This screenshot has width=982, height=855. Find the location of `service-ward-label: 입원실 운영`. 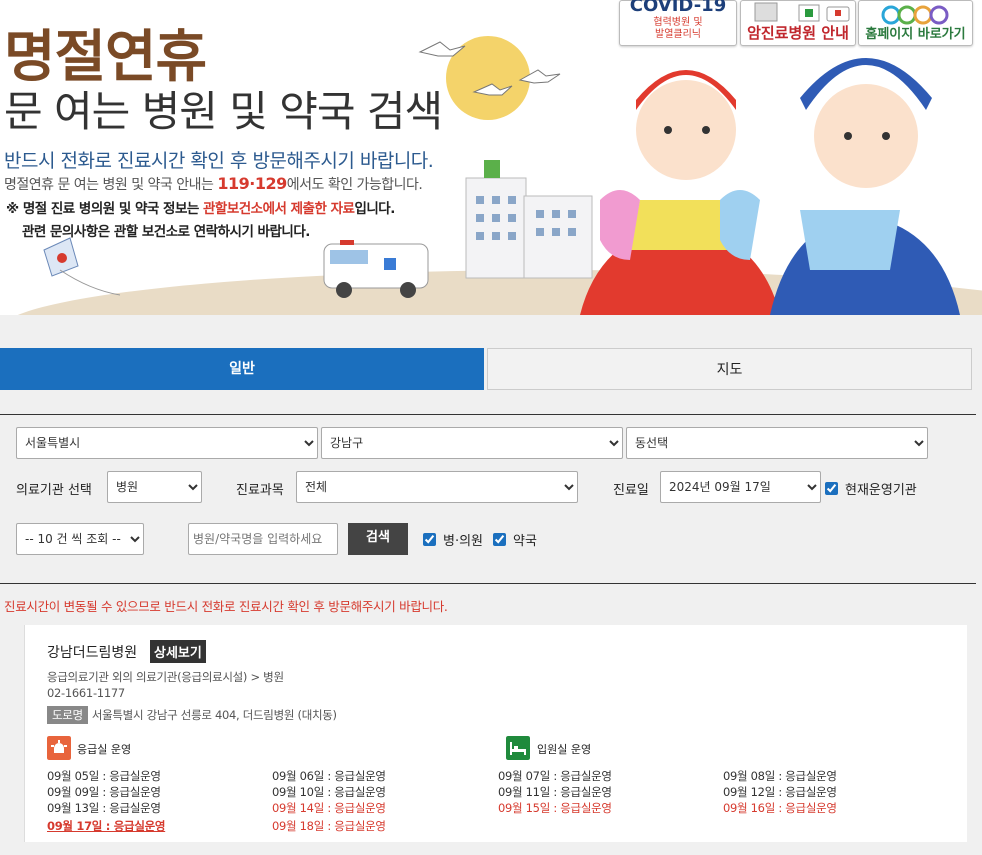

service-ward-label: 입원실 운영 is located at coordinates (564, 749).